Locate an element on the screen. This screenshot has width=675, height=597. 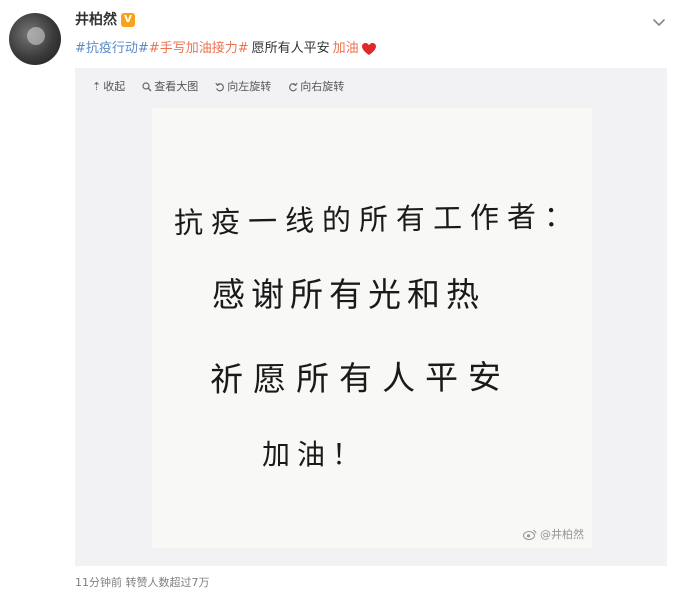
topic-link-shouxie: #手写加油接力# is located at coordinates (199, 49).